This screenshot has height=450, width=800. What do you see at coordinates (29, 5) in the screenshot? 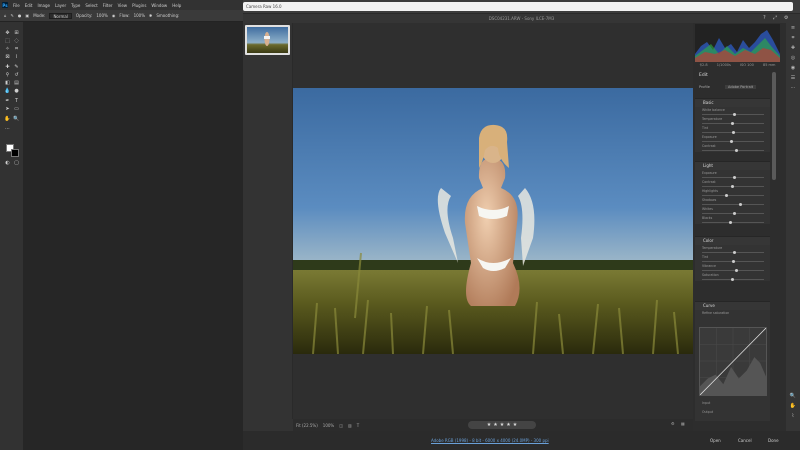
I see `menu-edit: Edit` at bounding box center [29, 5].